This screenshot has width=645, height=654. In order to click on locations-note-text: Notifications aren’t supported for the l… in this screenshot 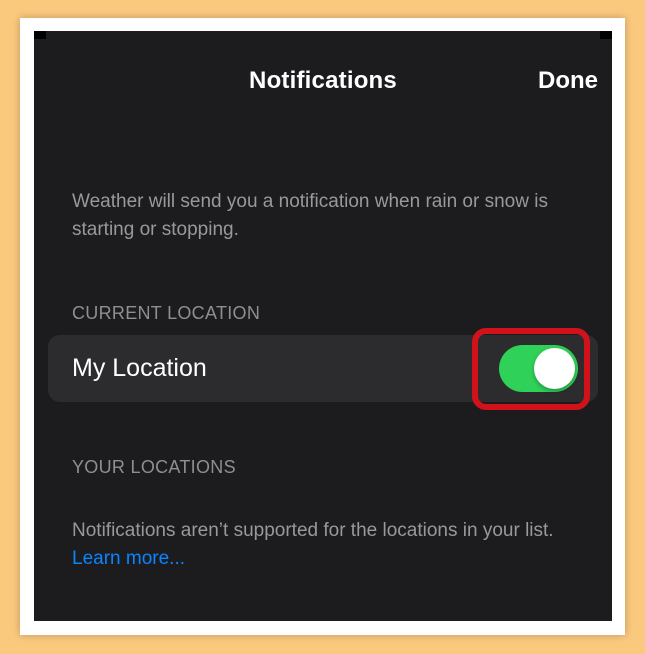, I will do `click(313, 530)`.